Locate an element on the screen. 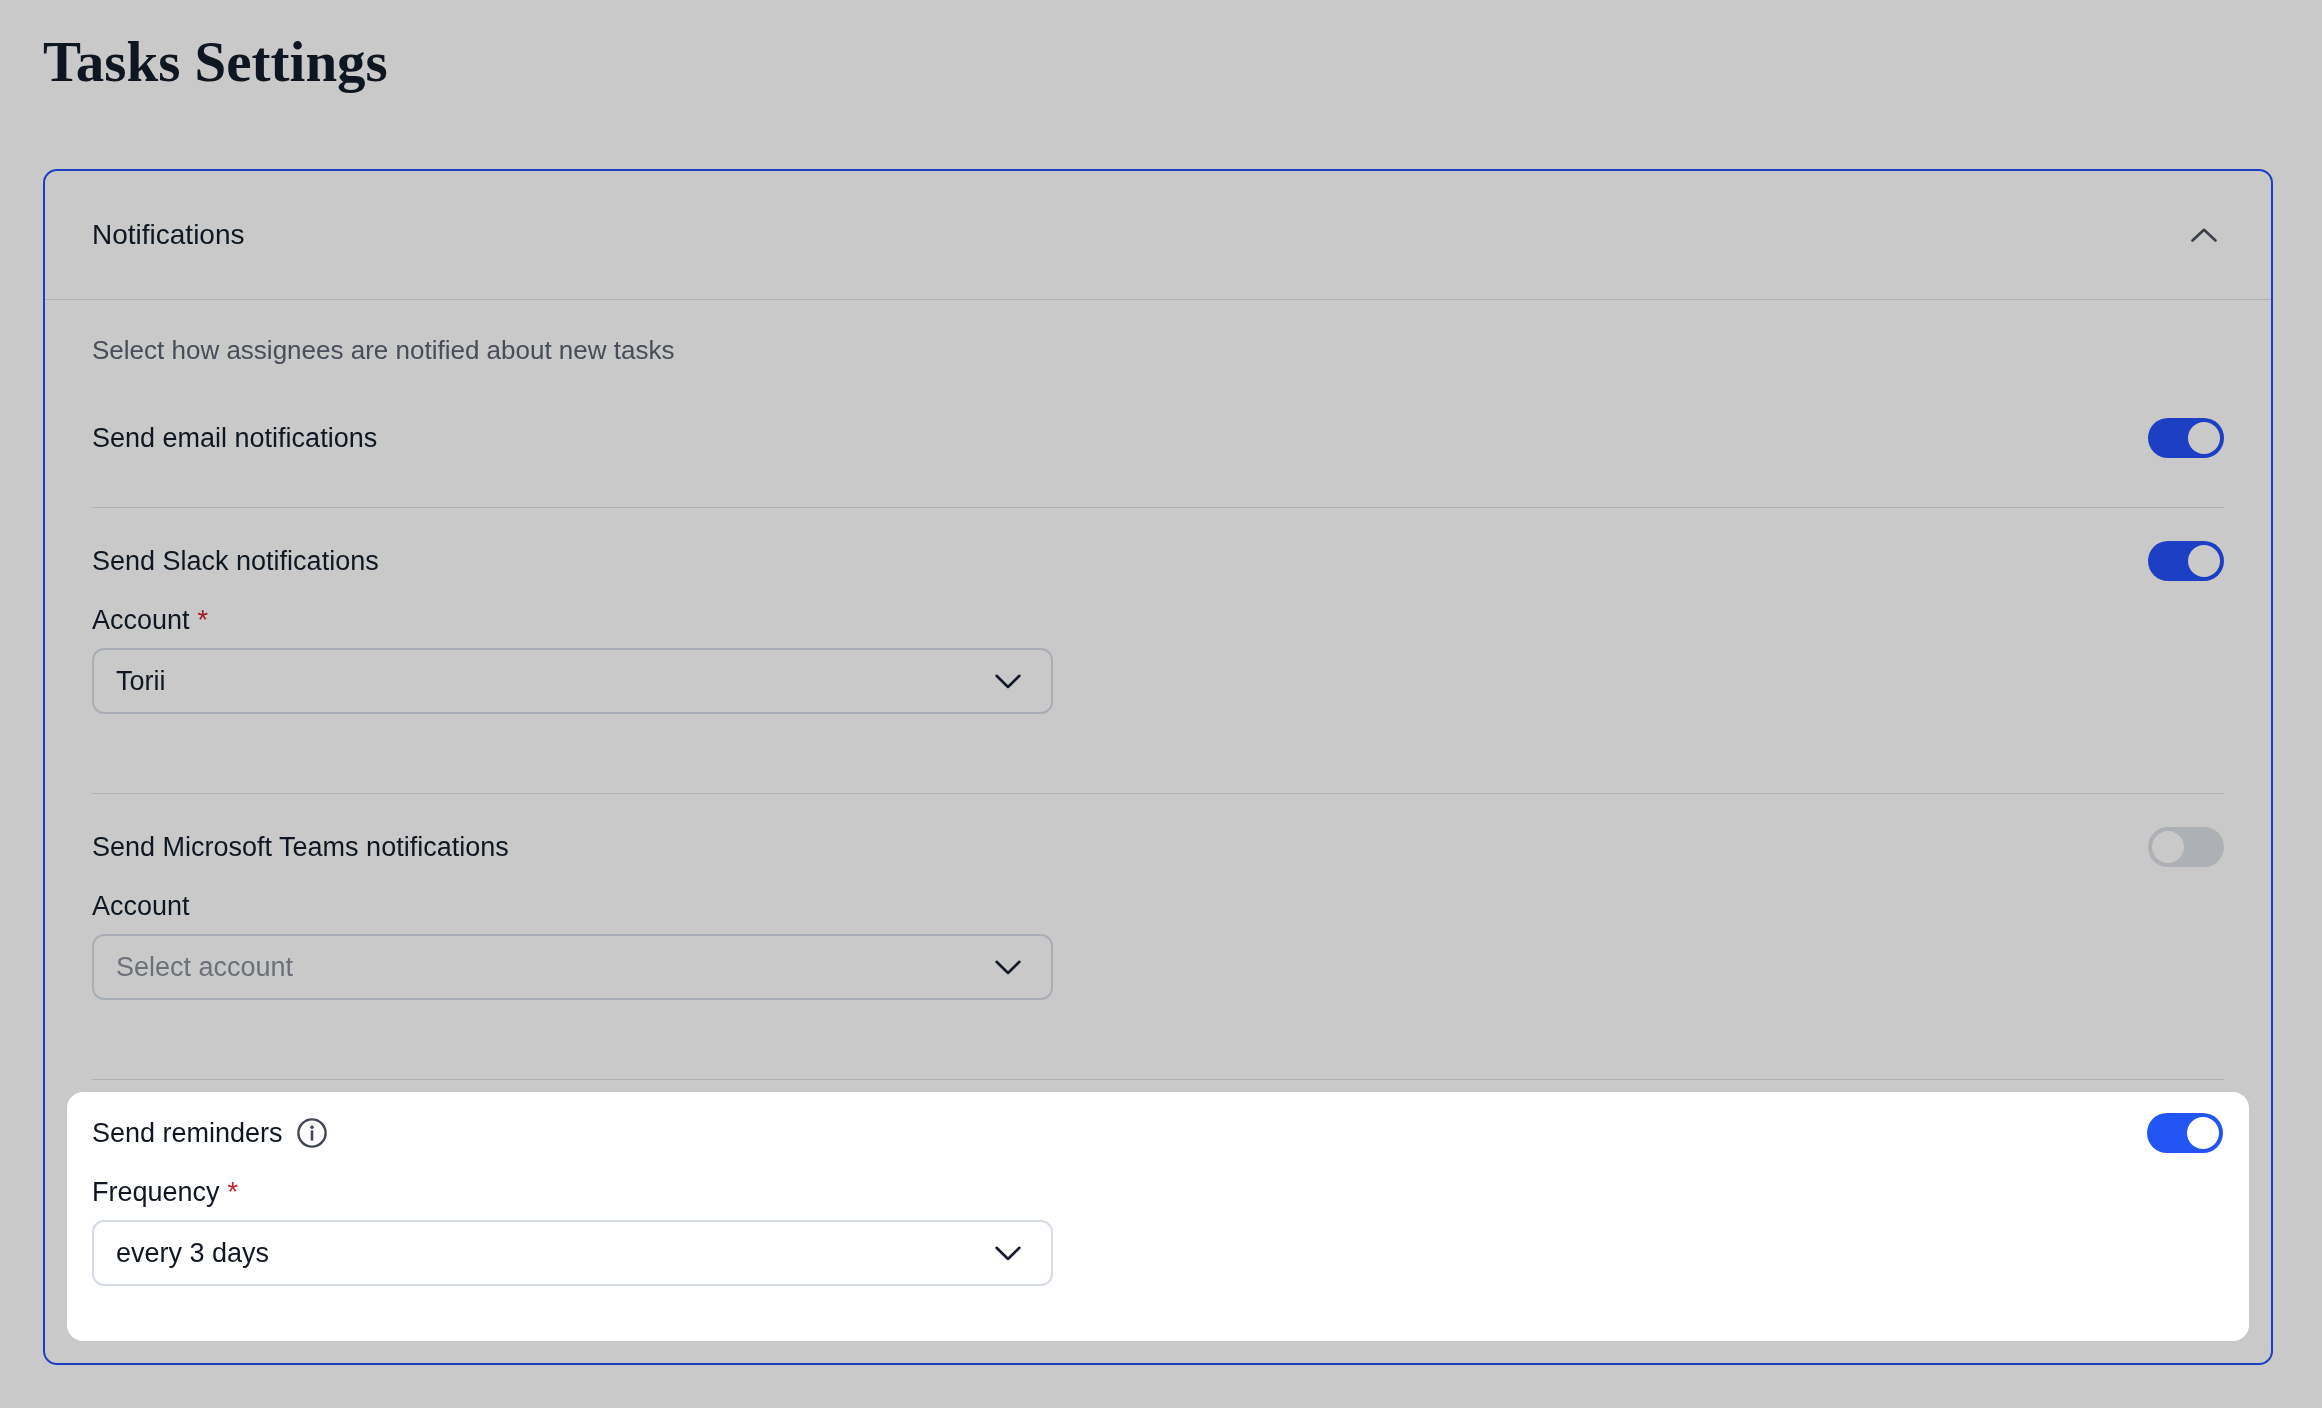  setting-label: Send Microsoft Teams notifications is located at coordinates (300, 847).